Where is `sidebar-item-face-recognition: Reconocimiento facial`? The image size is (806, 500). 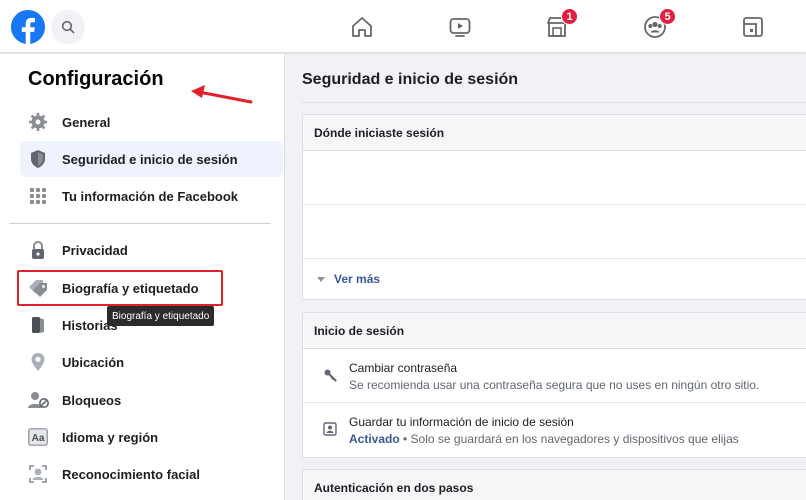 sidebar-item-face-recognition: Reconocimiento facial is located at coordinates (151, 474).